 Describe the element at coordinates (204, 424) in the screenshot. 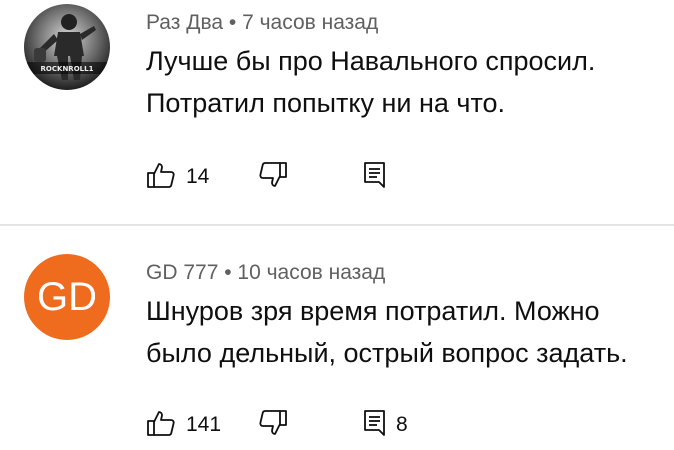

I see `like-count: 141` at that location.